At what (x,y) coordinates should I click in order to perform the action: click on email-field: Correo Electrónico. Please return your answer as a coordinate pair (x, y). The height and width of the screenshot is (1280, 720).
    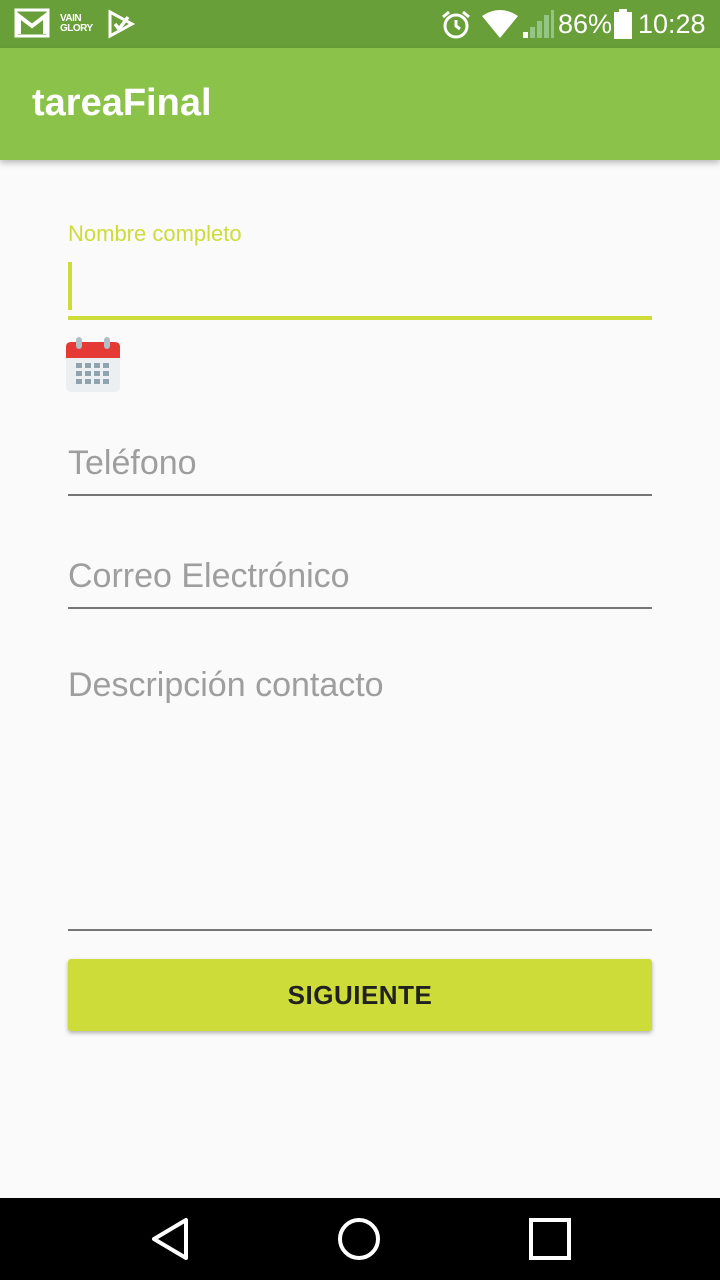
    Looking at the image, I should click on (360, 576).